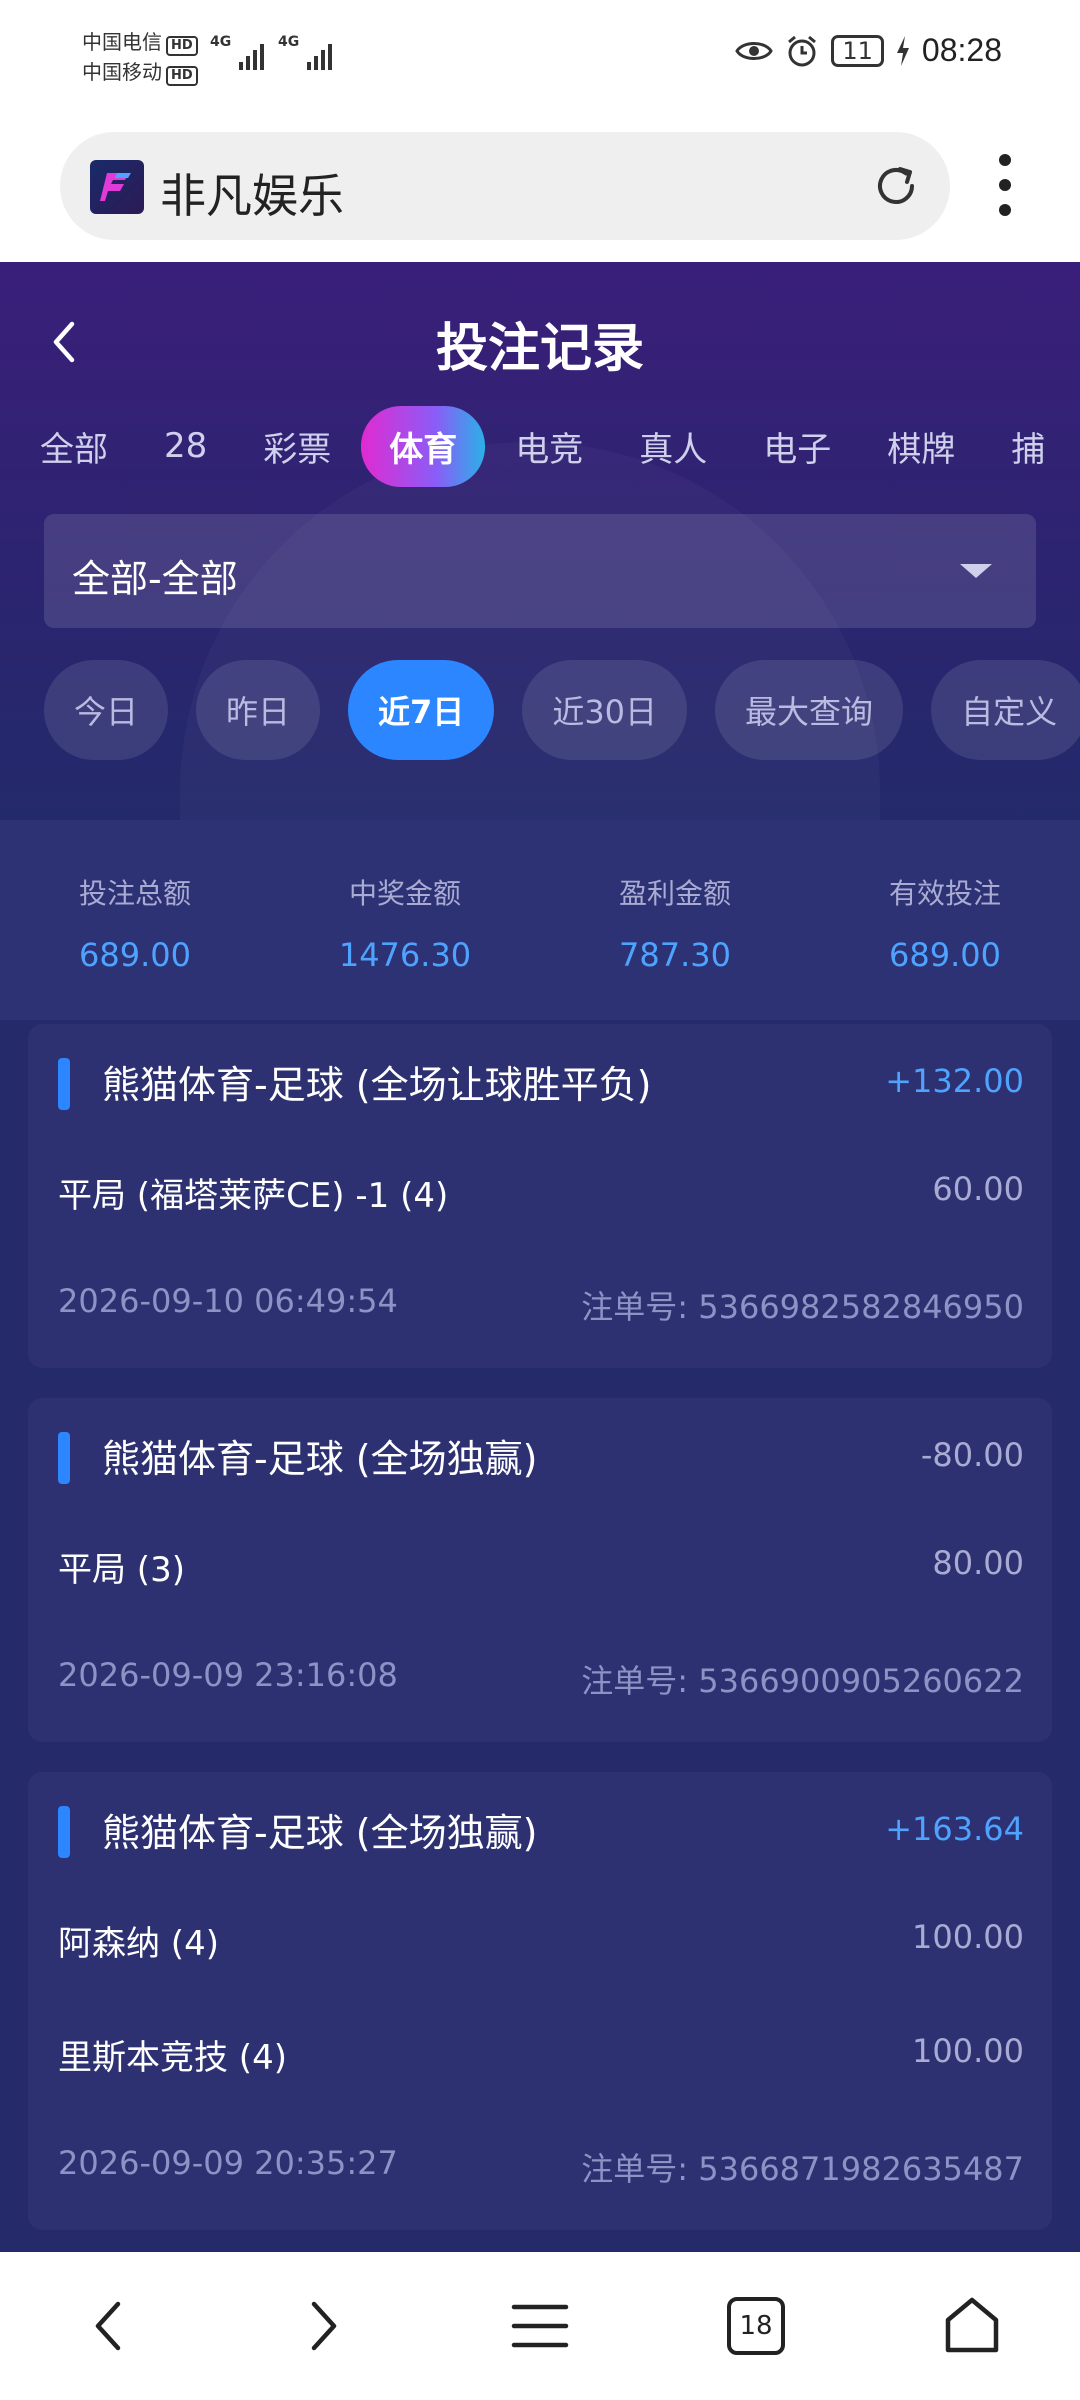 The width and height of the screenshot is (1080, 2400). I want to click on tab-category: 棋牌, so click(921, 446).